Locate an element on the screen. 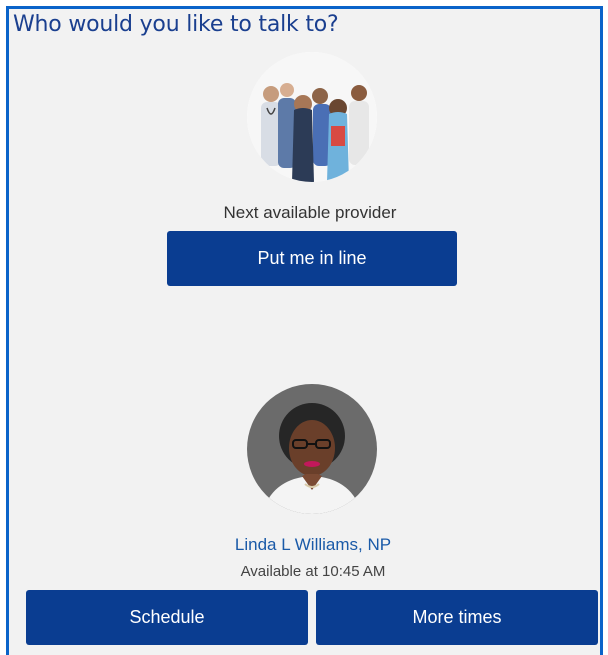 The image size is (608, 655). page-title: Who would you like to talk to? is located at coordinates (176, 24).